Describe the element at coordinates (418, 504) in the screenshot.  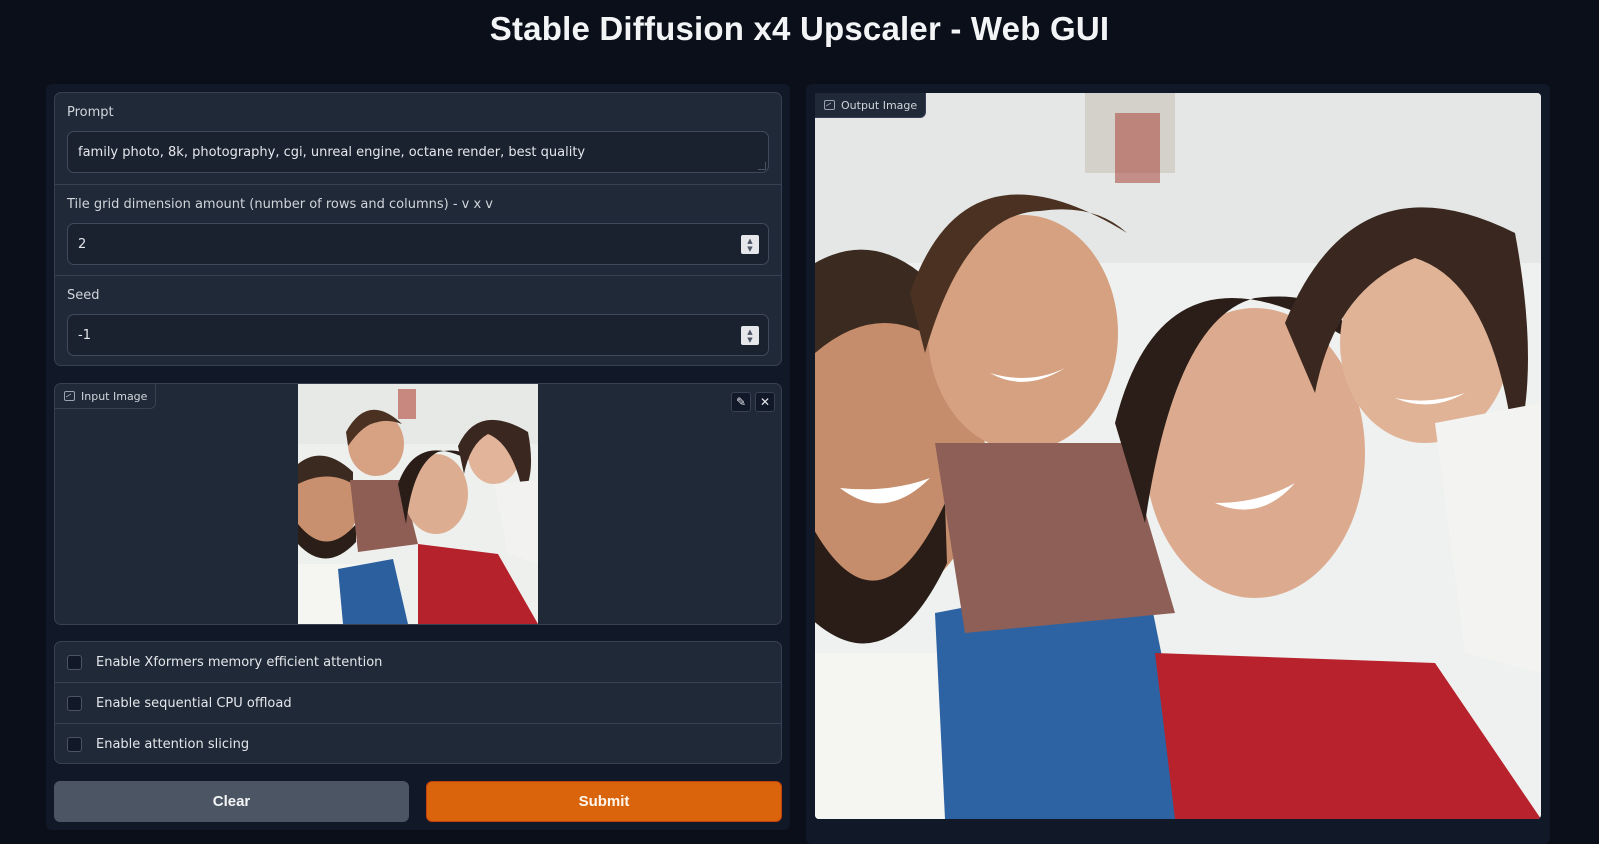
I see `input-image-preview` at that location.